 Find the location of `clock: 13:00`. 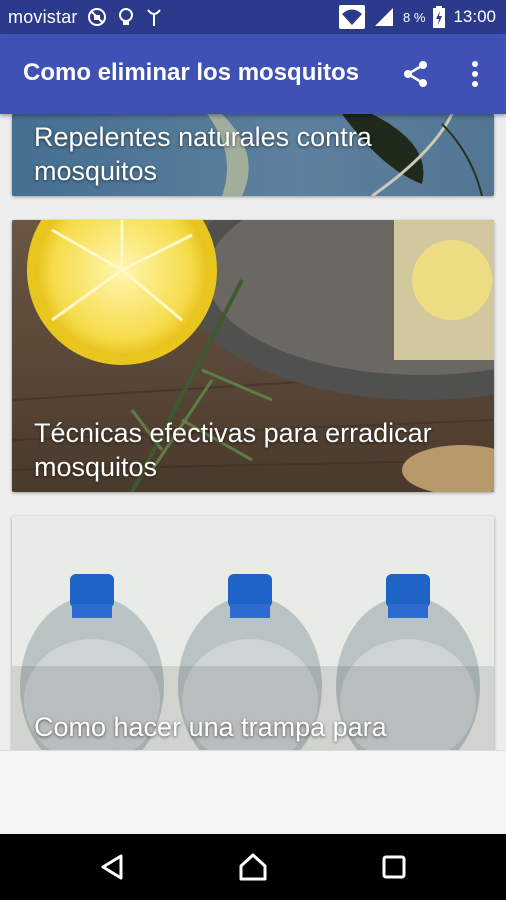

clock: 13:00 is located at coordinates (474, 16).